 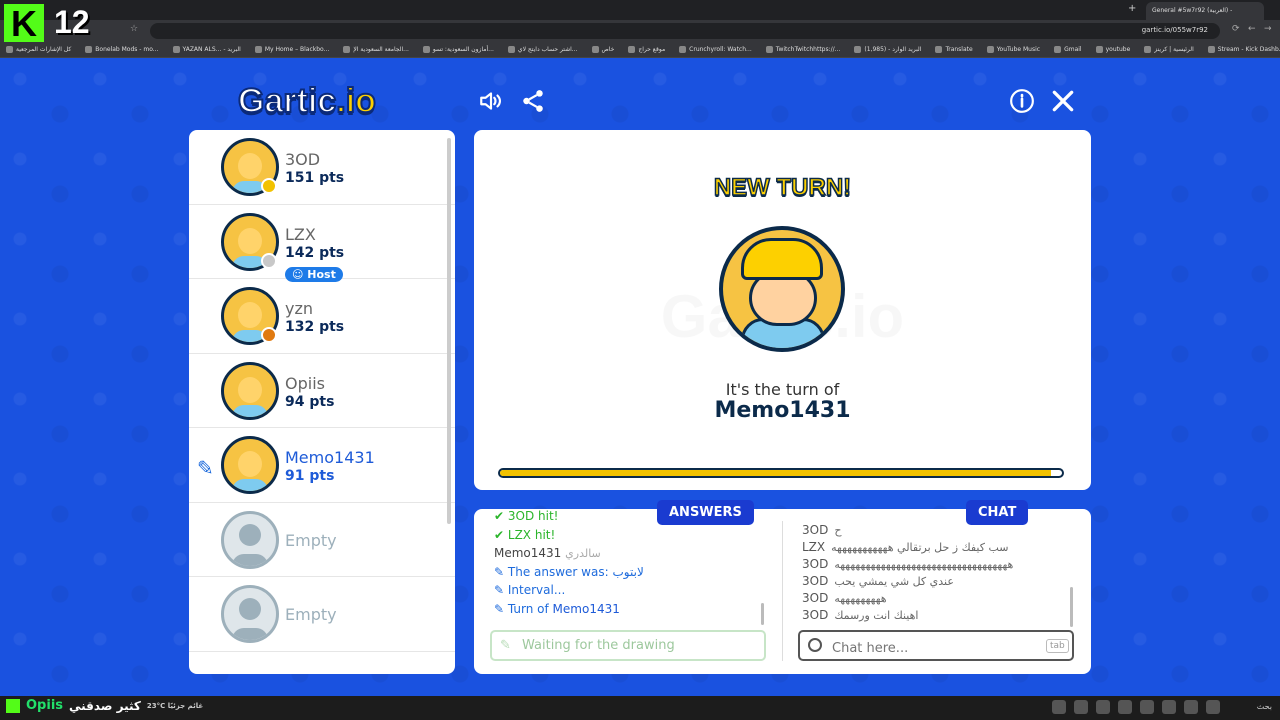 I want to click on player-row: LZX 142 pts ☺ Host, so click(x=322, y=243).